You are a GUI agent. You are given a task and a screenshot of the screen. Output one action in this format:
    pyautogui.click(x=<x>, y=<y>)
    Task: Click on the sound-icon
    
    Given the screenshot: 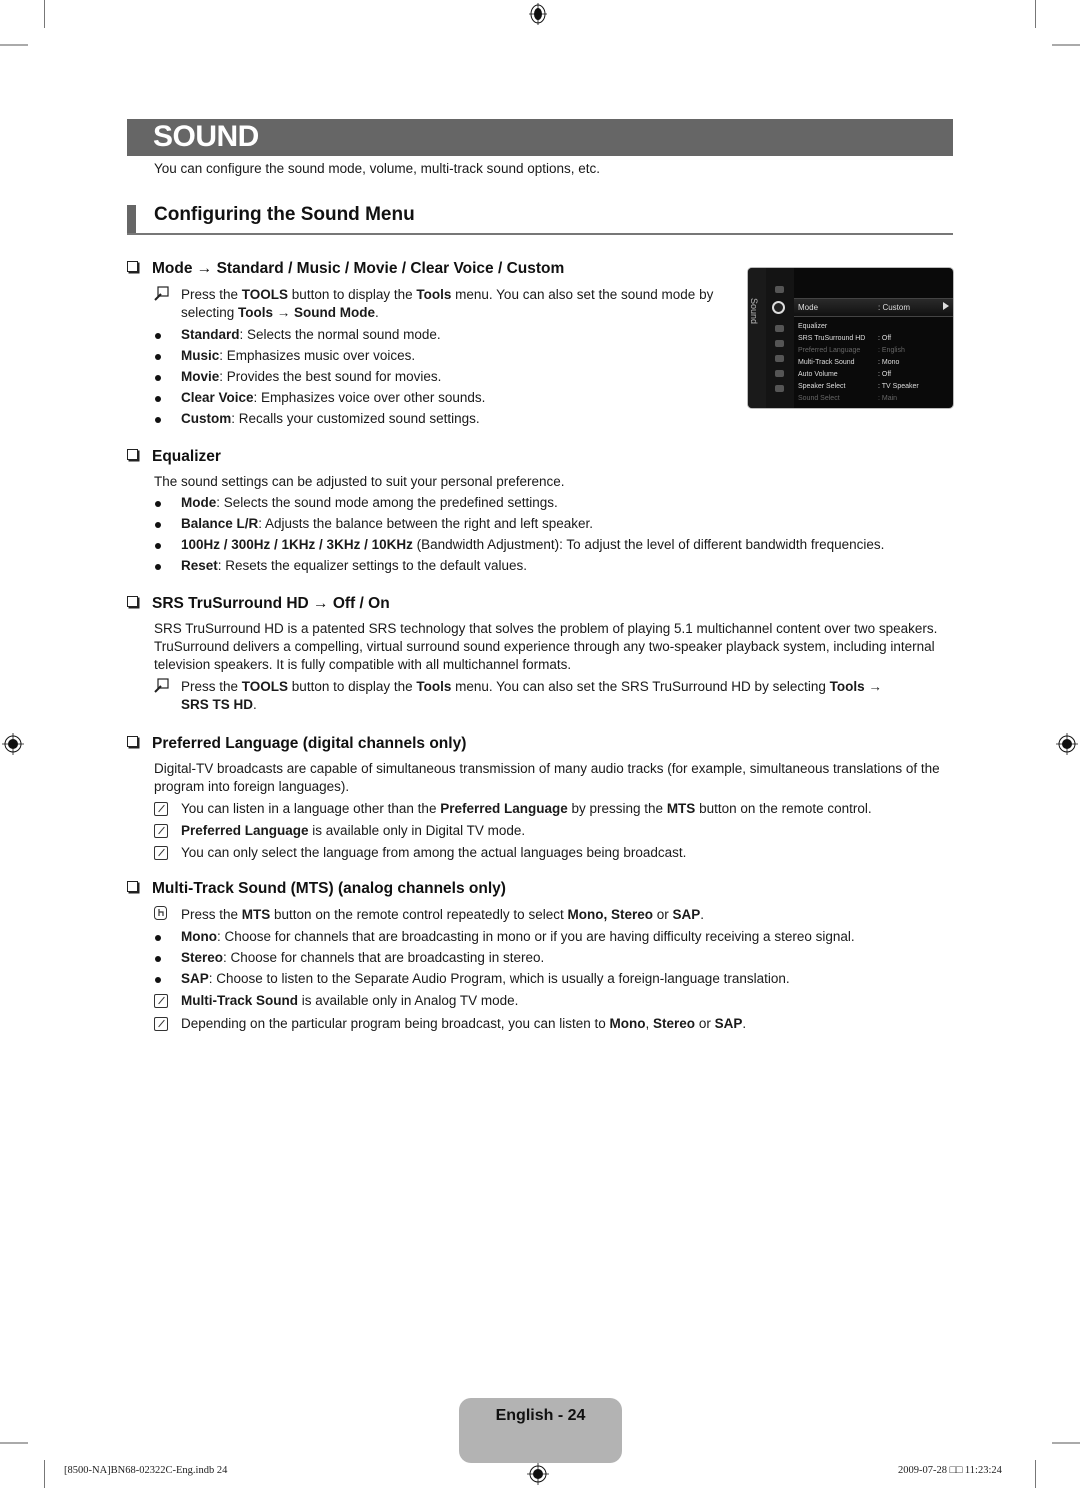 What is the action you would take?
    pyautogui.click(x=778, y=307)
    